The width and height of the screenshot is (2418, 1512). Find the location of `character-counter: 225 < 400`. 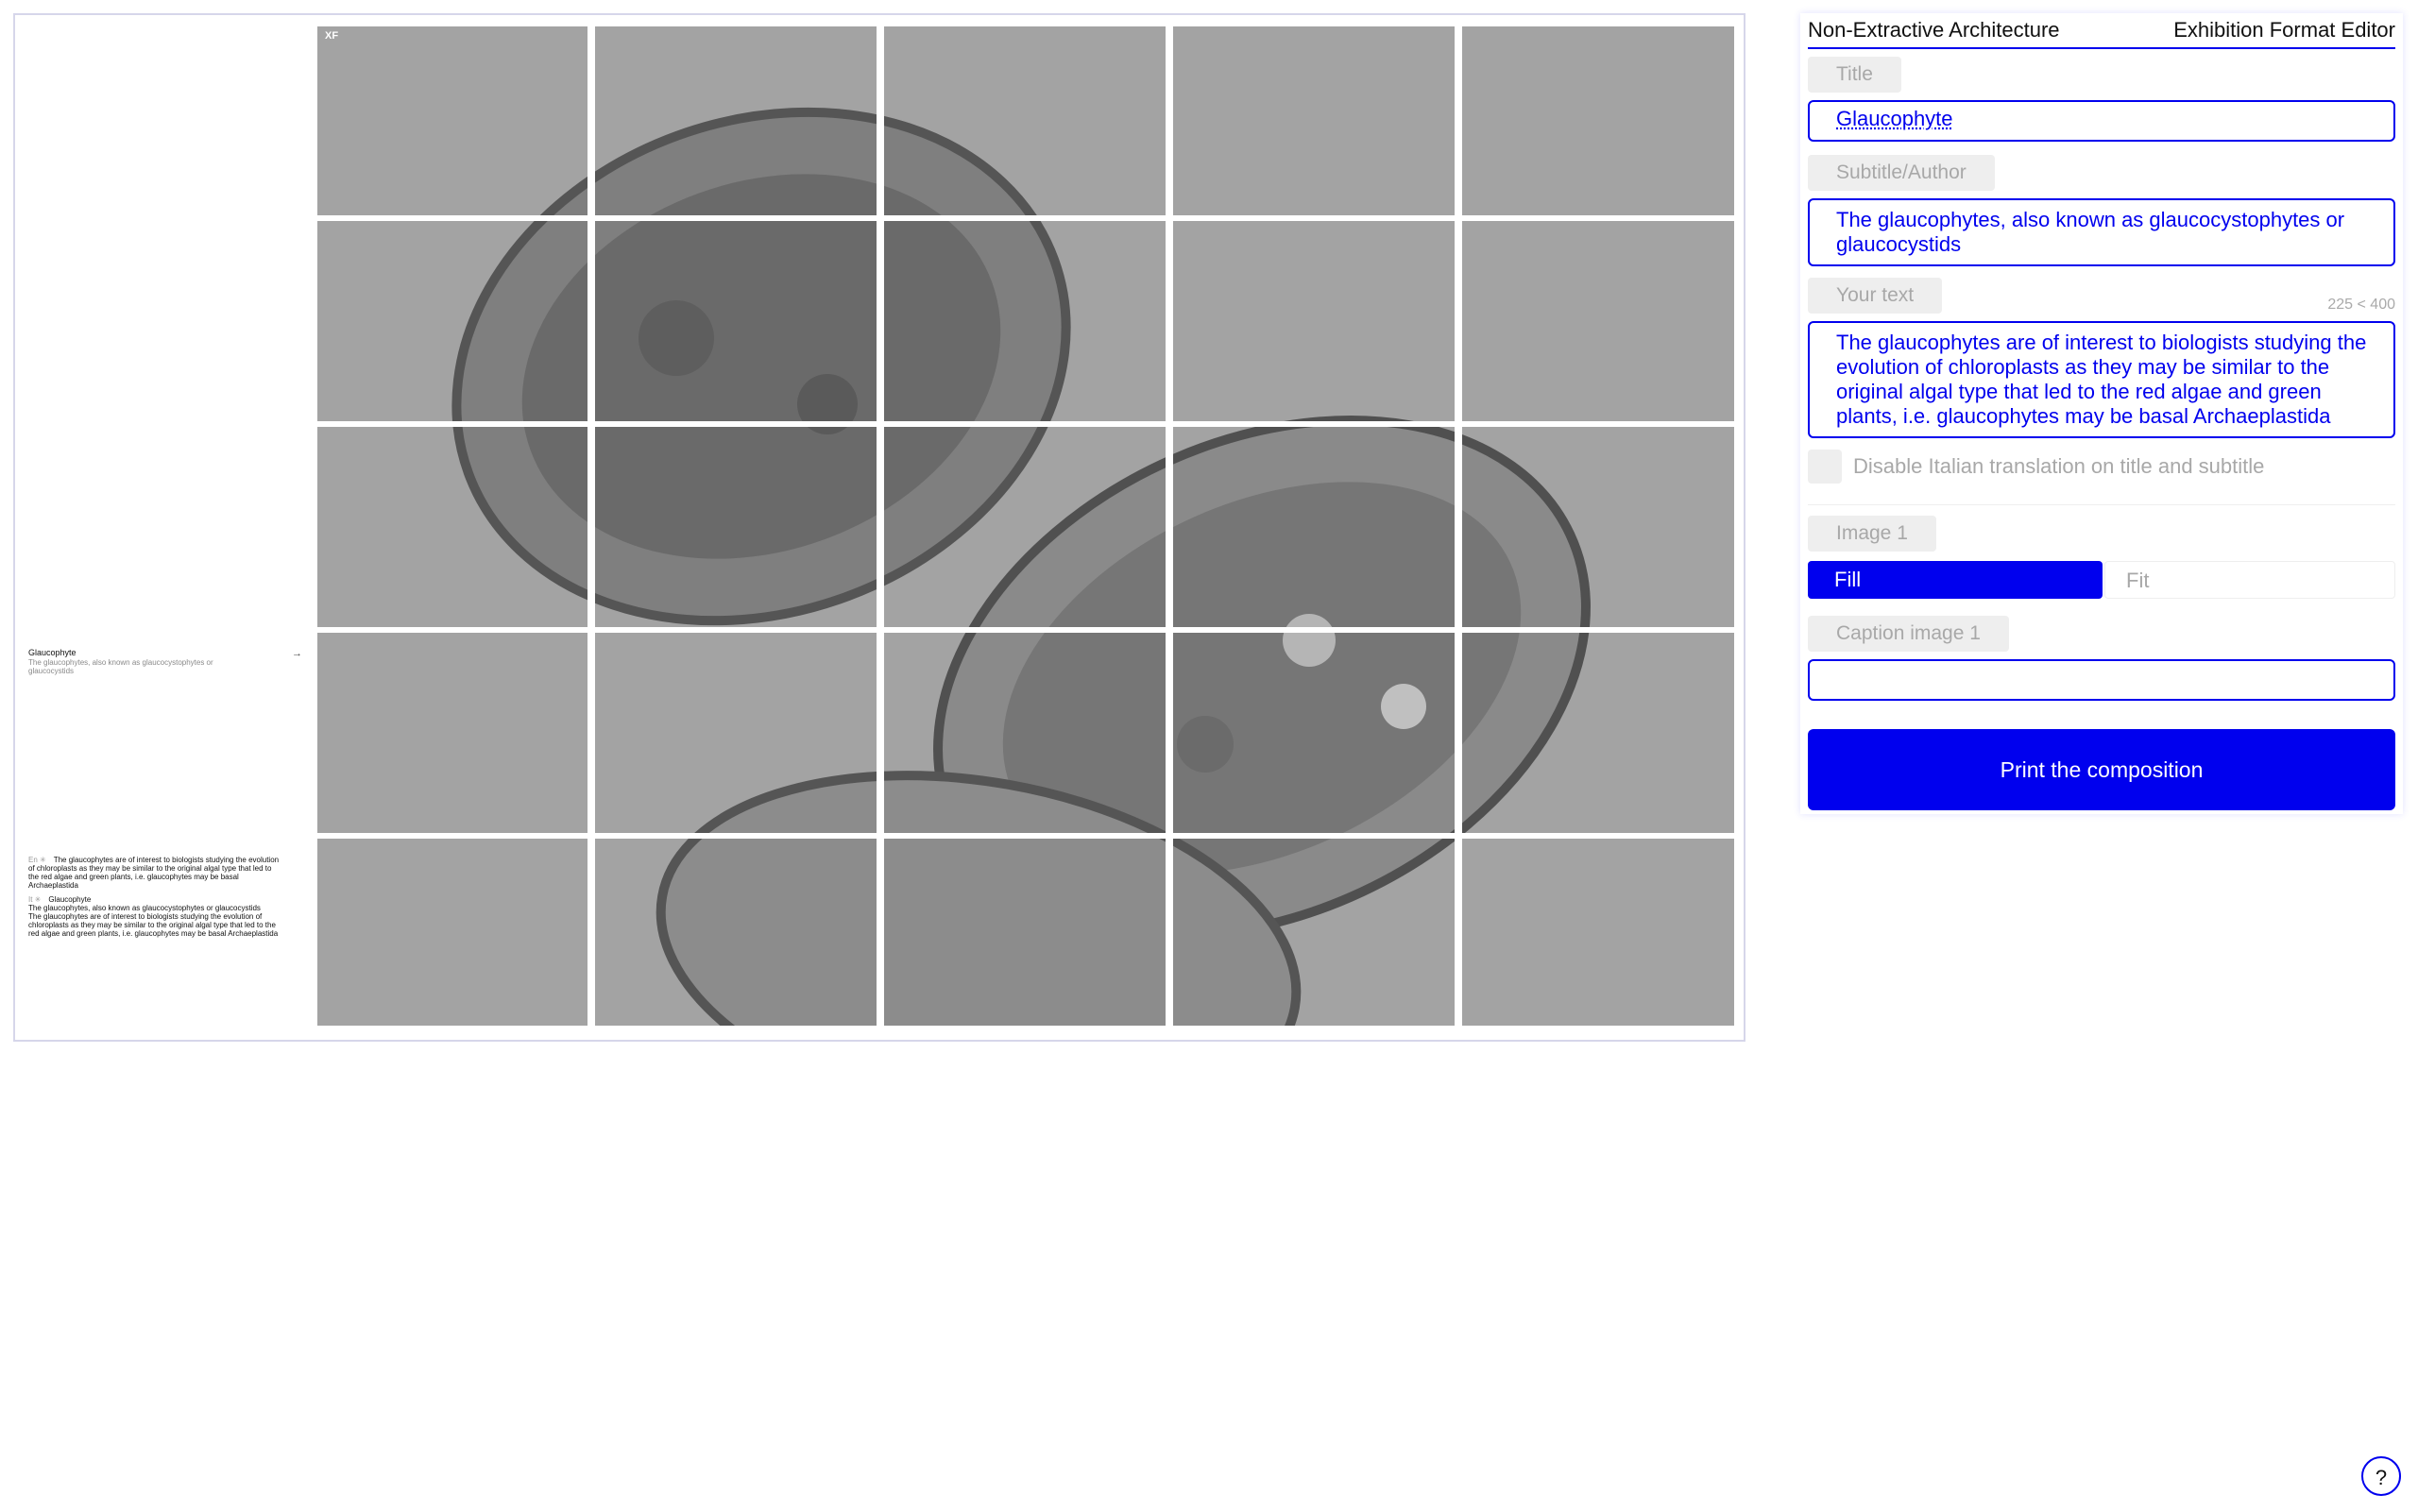

character-counter: 225 < 400 is located at coordinates (2361, 305).